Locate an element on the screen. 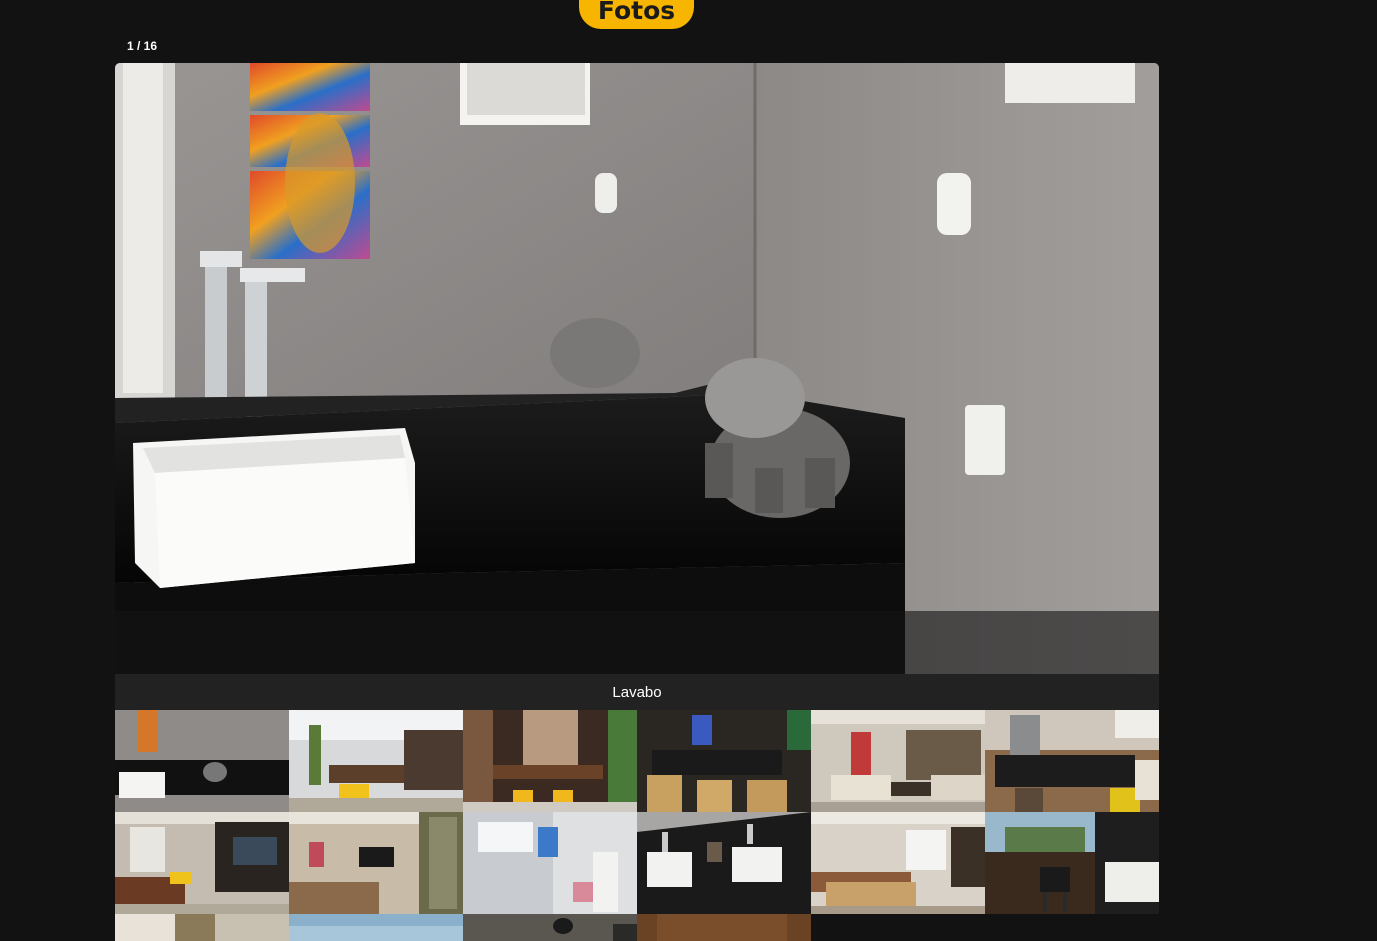 The height and width of the screenshot is (941, 1377). photo-counter: 1 / 16 is located at coordinates (142, 46).